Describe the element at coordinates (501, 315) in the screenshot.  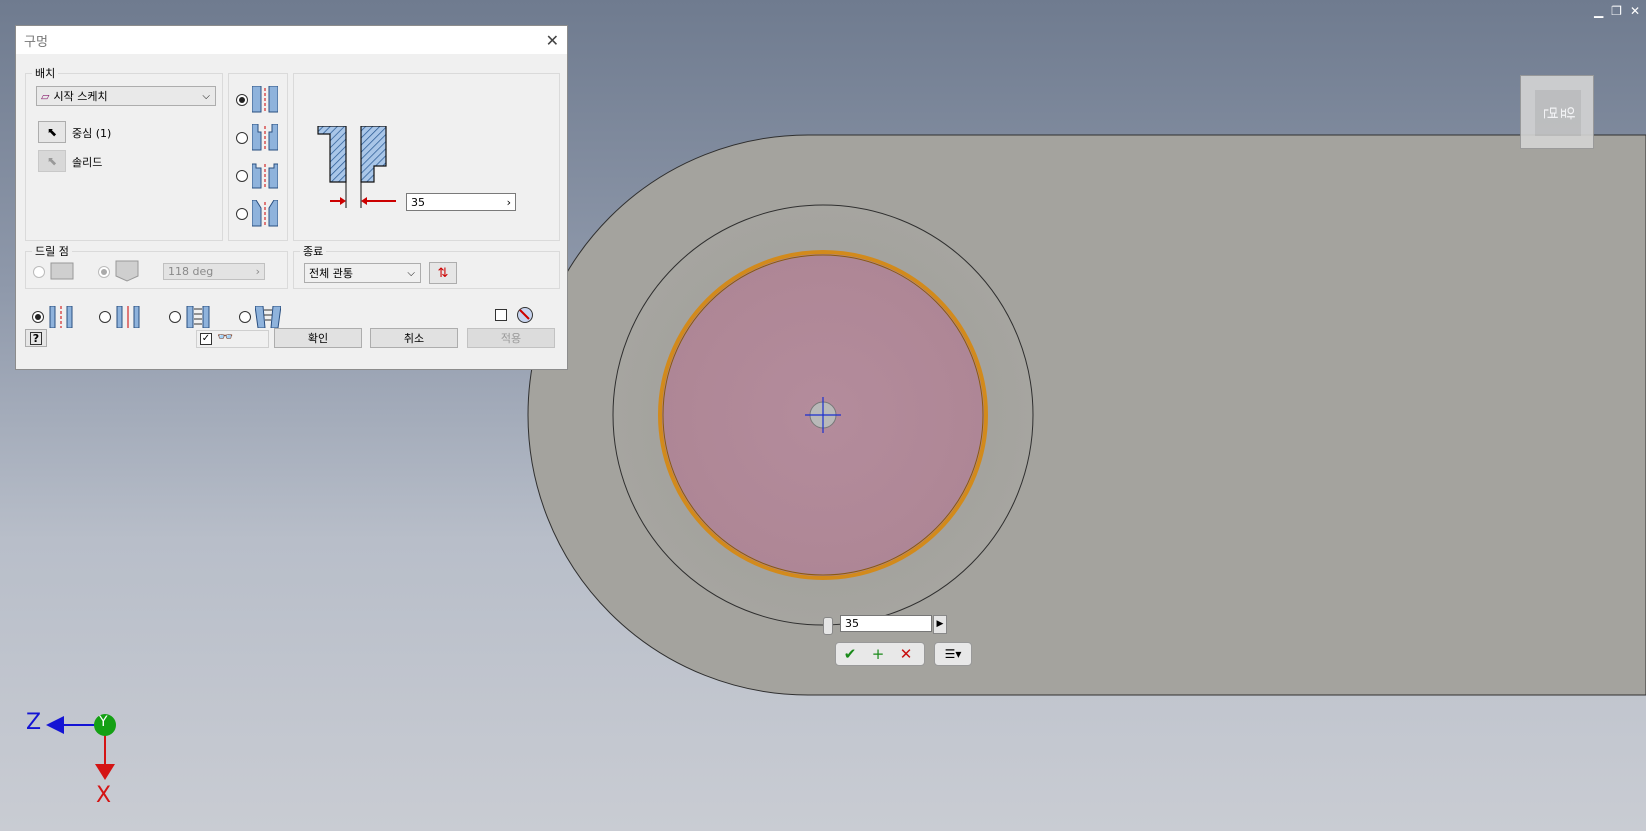
I see `infer-imodates-checkbox` at that location.